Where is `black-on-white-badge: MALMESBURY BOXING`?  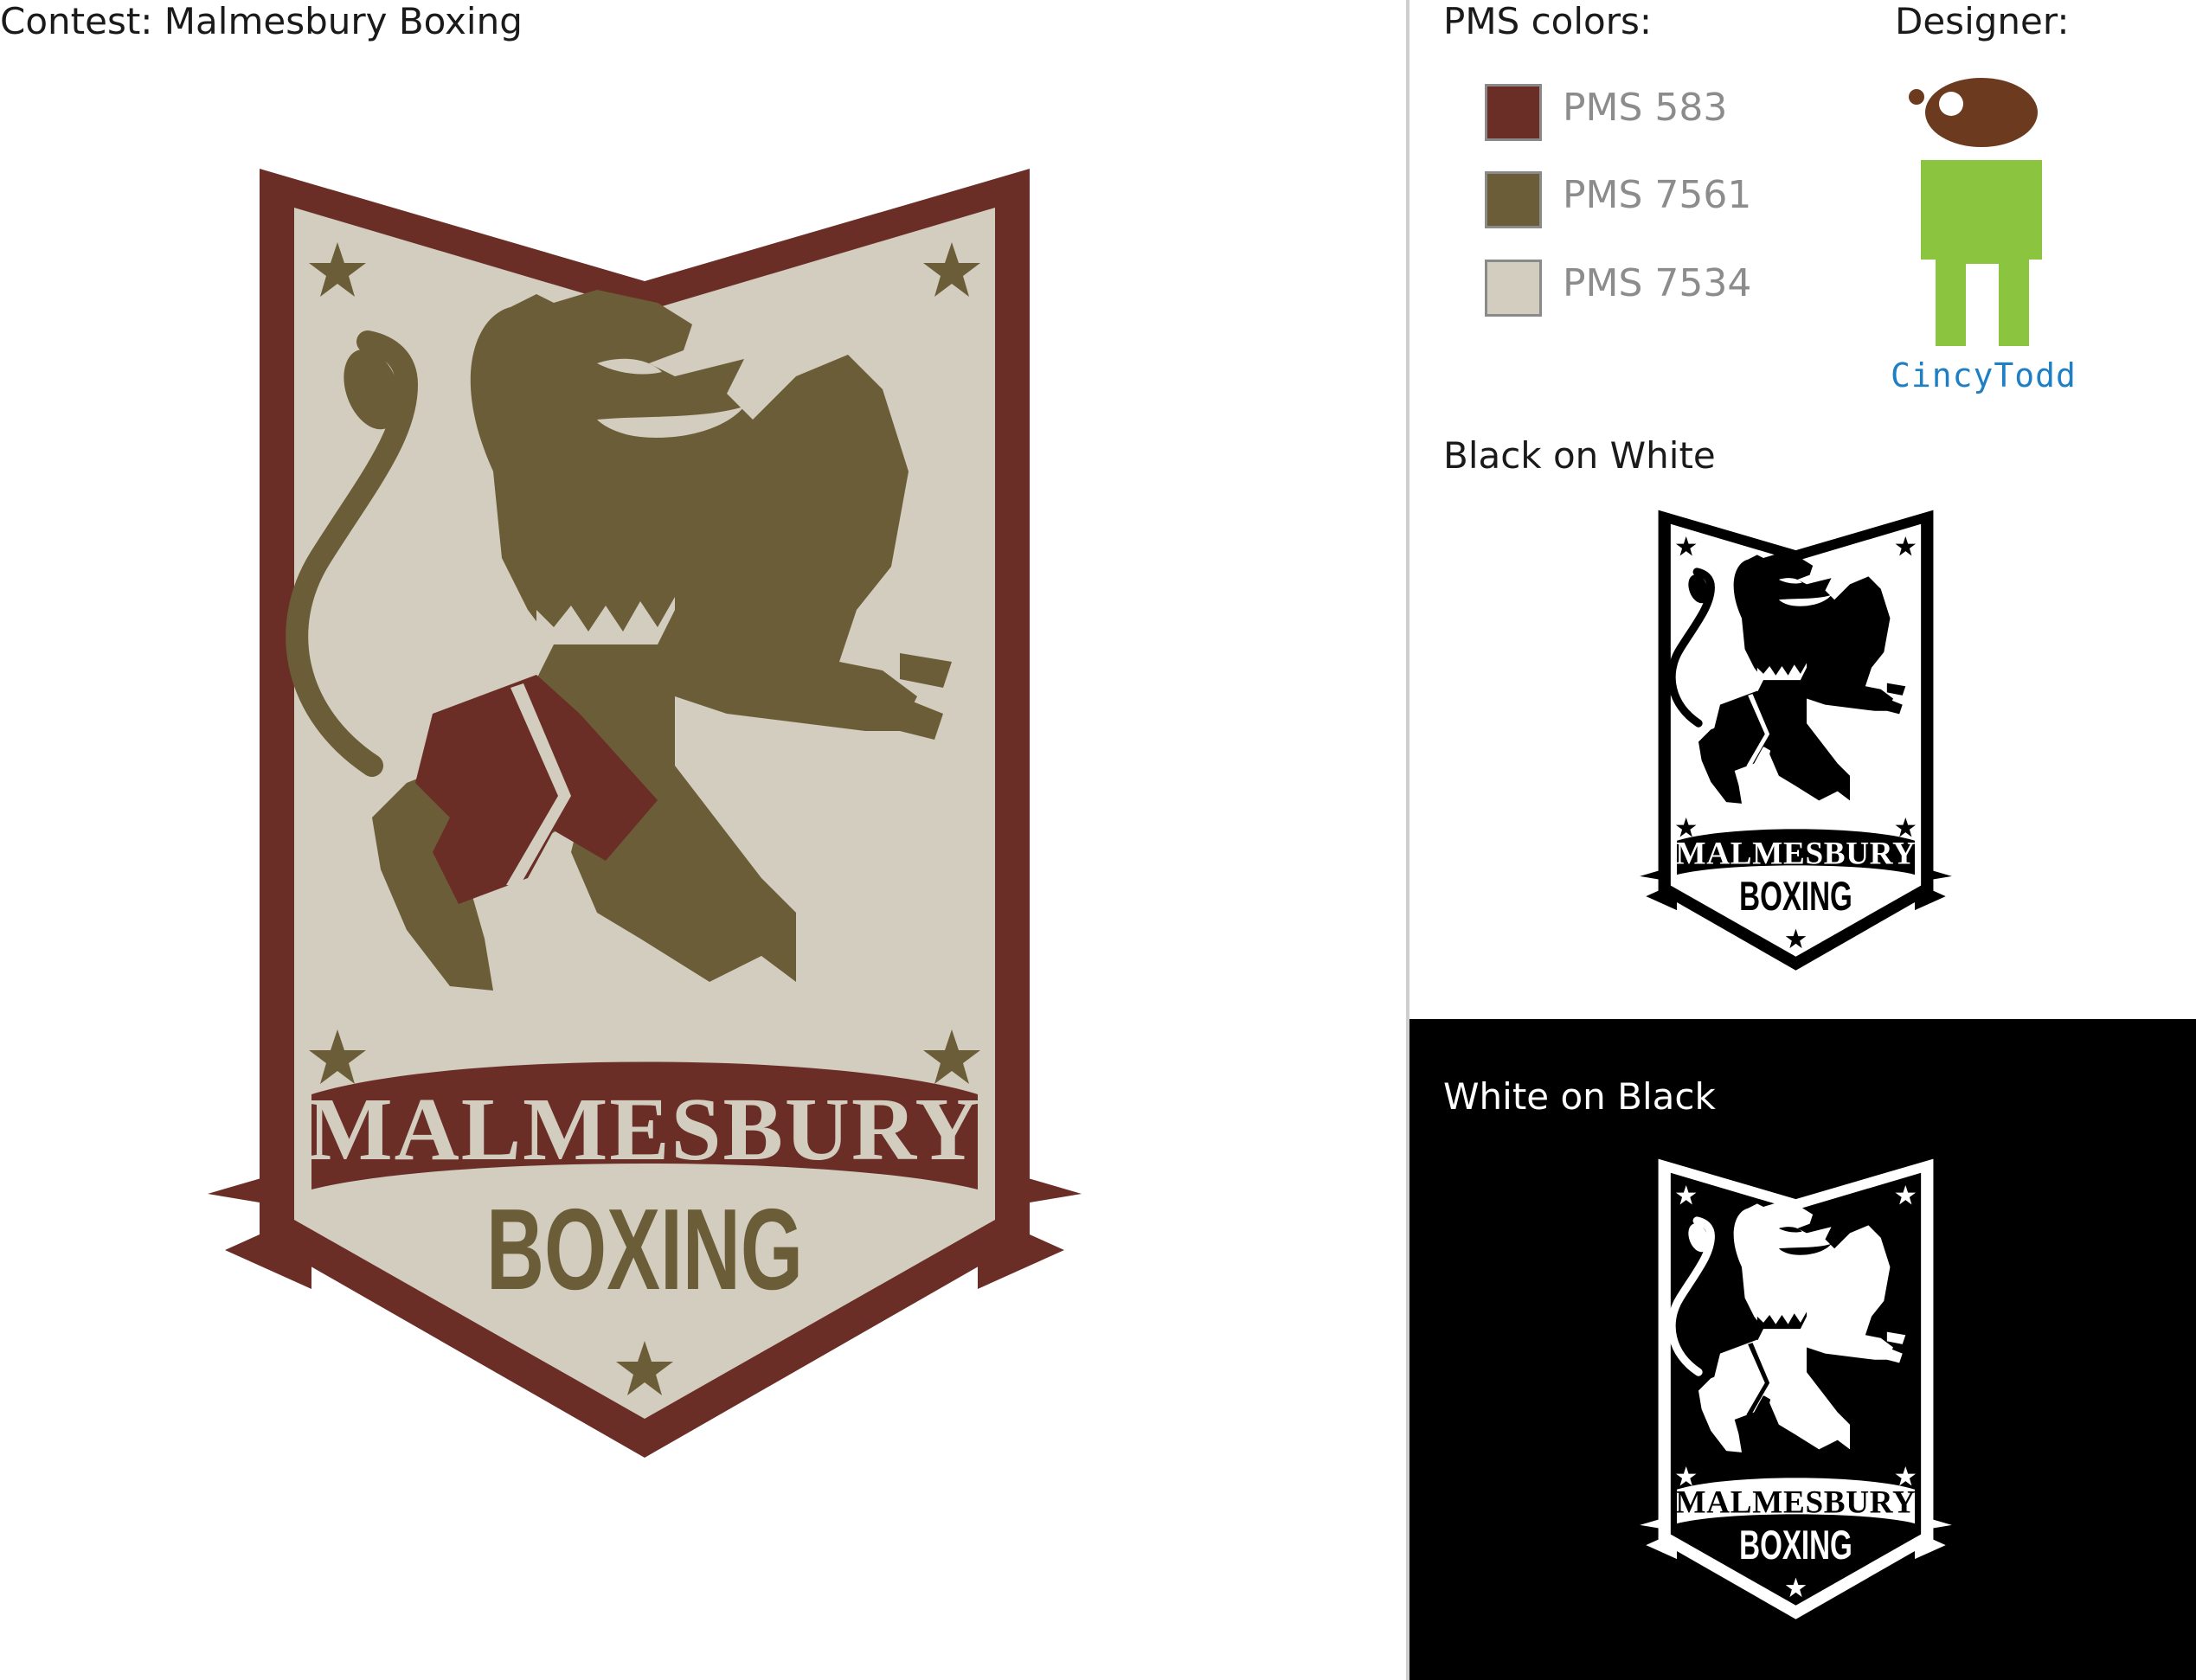
black-on-white-badge: MALMESBURY BOXING is located at coordinates (1796, 740).